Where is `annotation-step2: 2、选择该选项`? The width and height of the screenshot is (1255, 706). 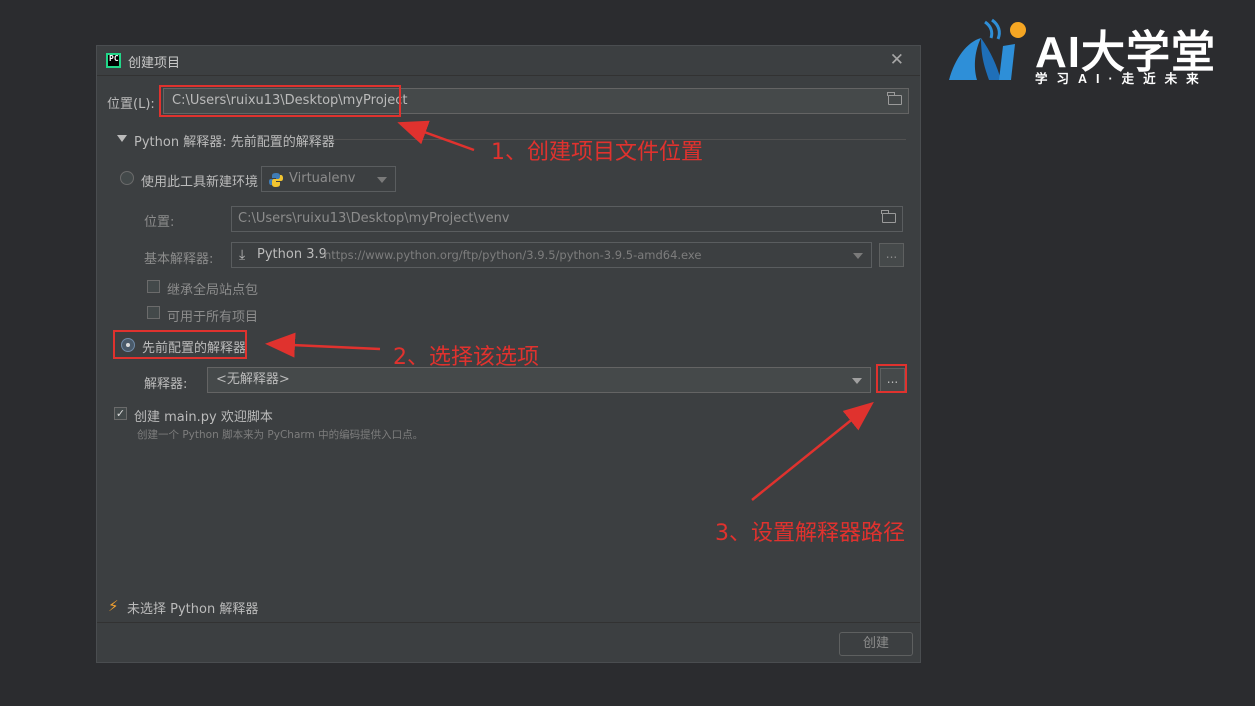
annotation-step2: 2、选择该选项 is located at coordinates (466, 357).